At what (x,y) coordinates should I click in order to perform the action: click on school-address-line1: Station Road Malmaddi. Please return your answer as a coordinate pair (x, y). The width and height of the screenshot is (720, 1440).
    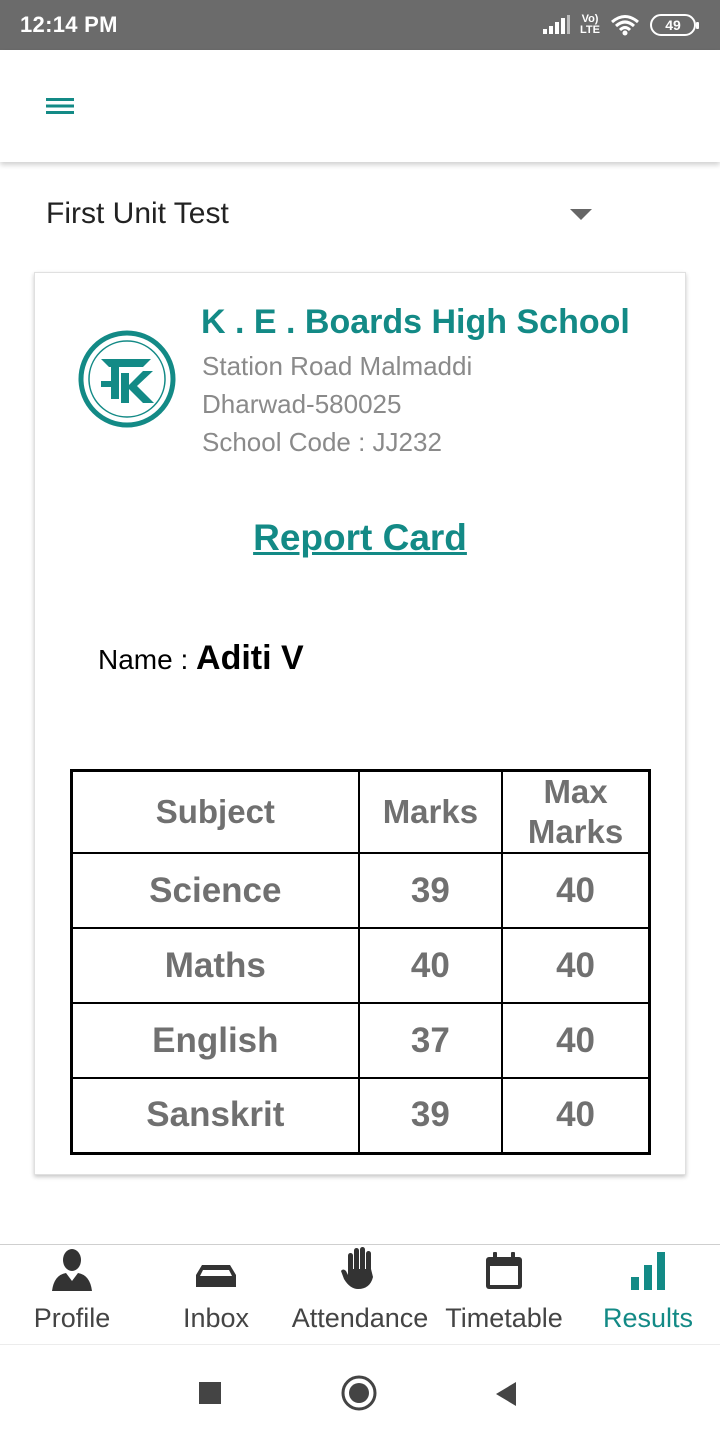
    Looking at the image, I should click on (337, 366).